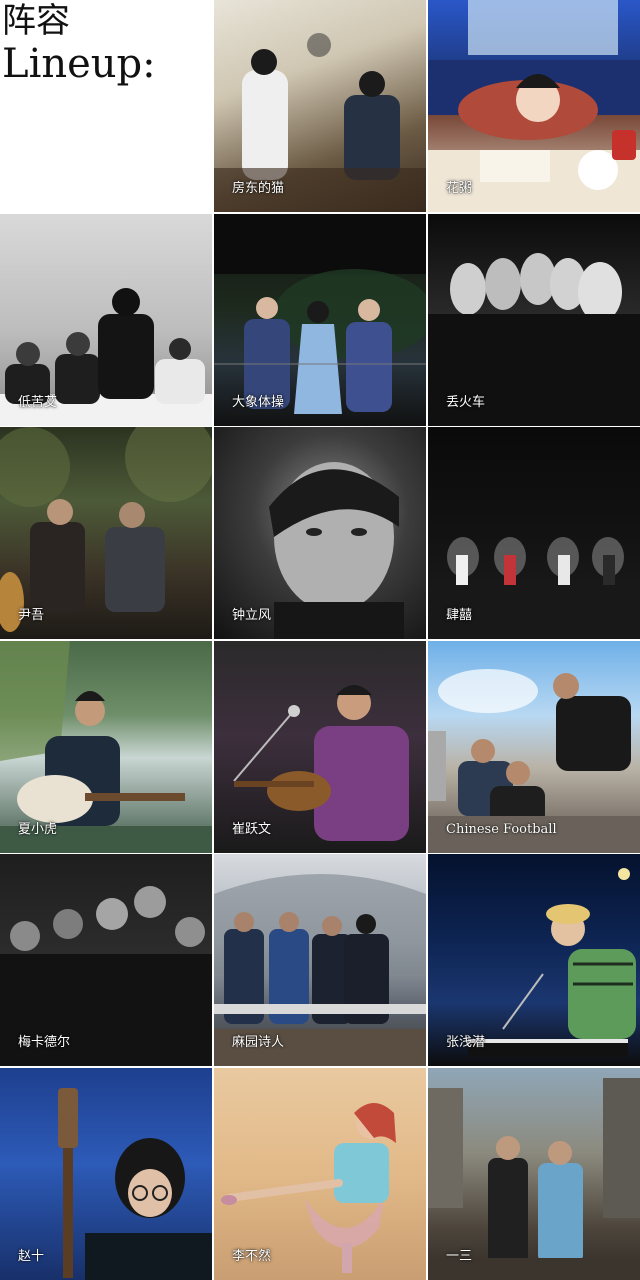 Image resolution: width=640 pixels, height=1280 pixels. Describe the element at coordinates (466, 402) in the screenshot. I see `artist-name: 丢火车` at that location.